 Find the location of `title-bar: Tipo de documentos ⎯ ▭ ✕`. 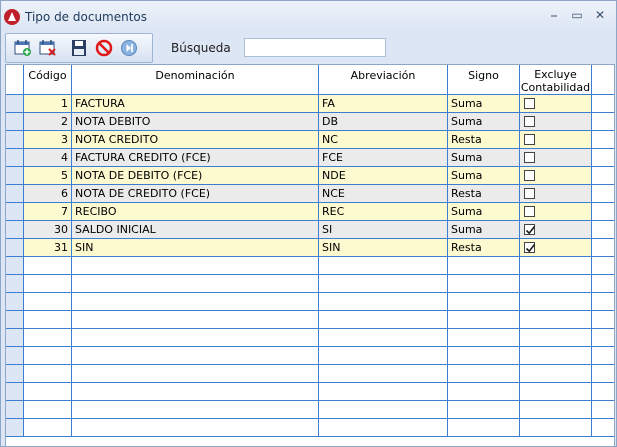

title-bar: Tipo de documentos ⎯ ▭ ✕ is located at coordinates (308, 16).